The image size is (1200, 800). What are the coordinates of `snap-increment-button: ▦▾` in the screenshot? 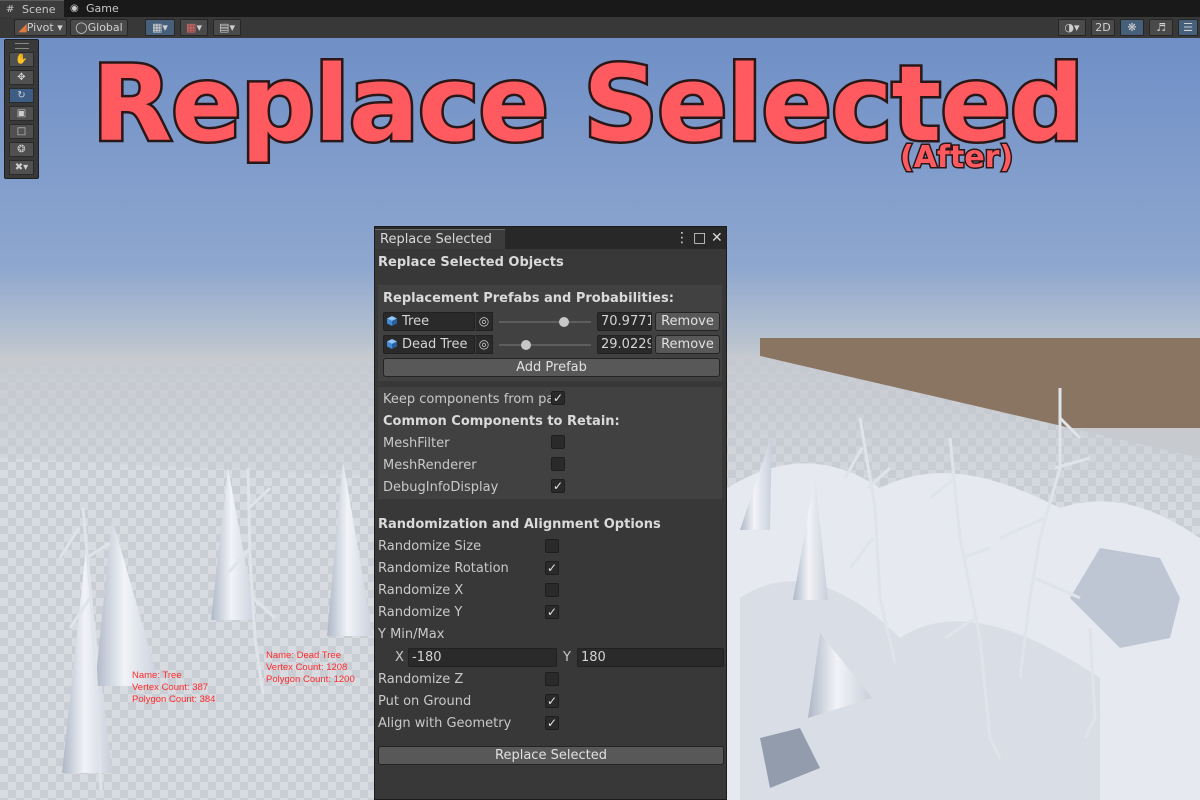 It's located at (194, 27).